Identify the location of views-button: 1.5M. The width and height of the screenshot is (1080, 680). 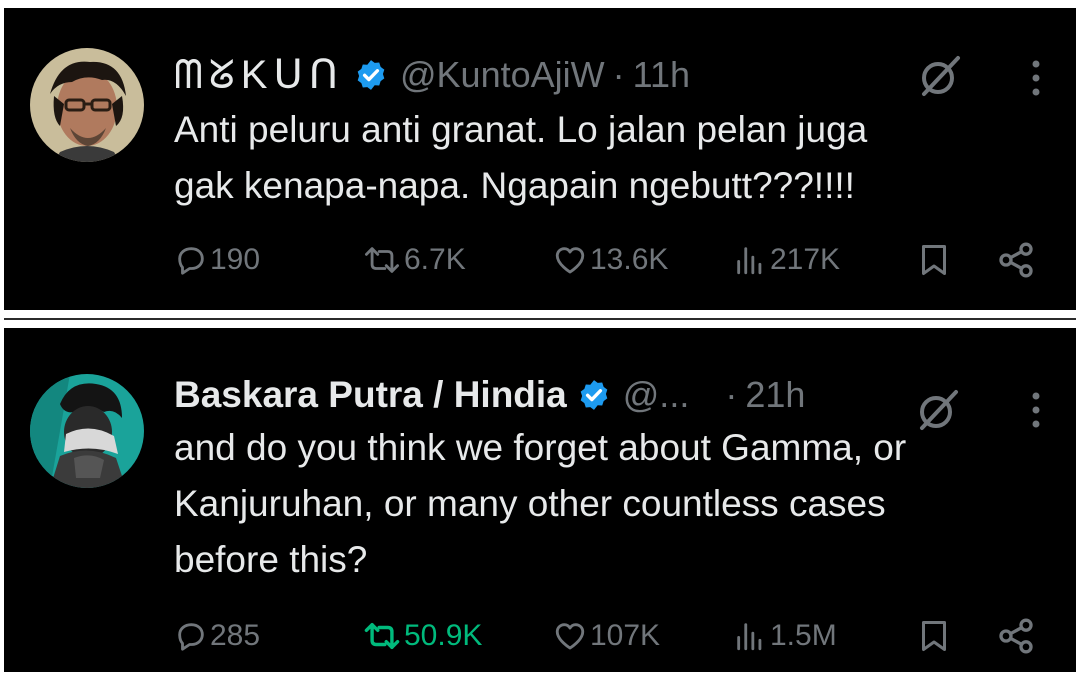
(784, 636).